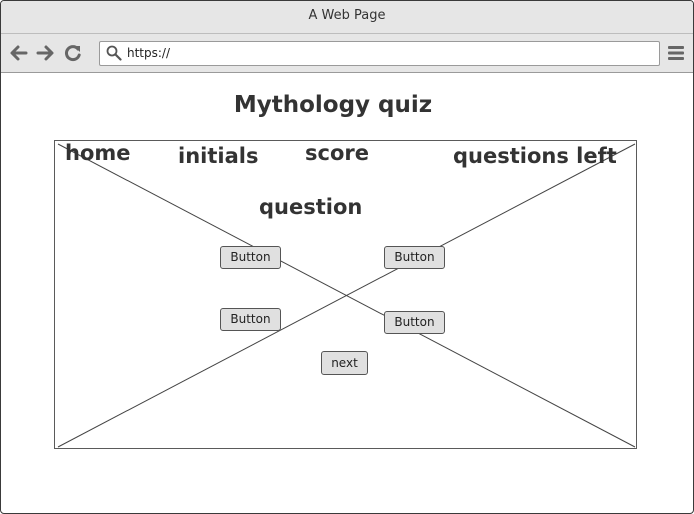 This screenshot has height=514, width=694. I want to click on questions-left-label: questions left, so click(535, 156).